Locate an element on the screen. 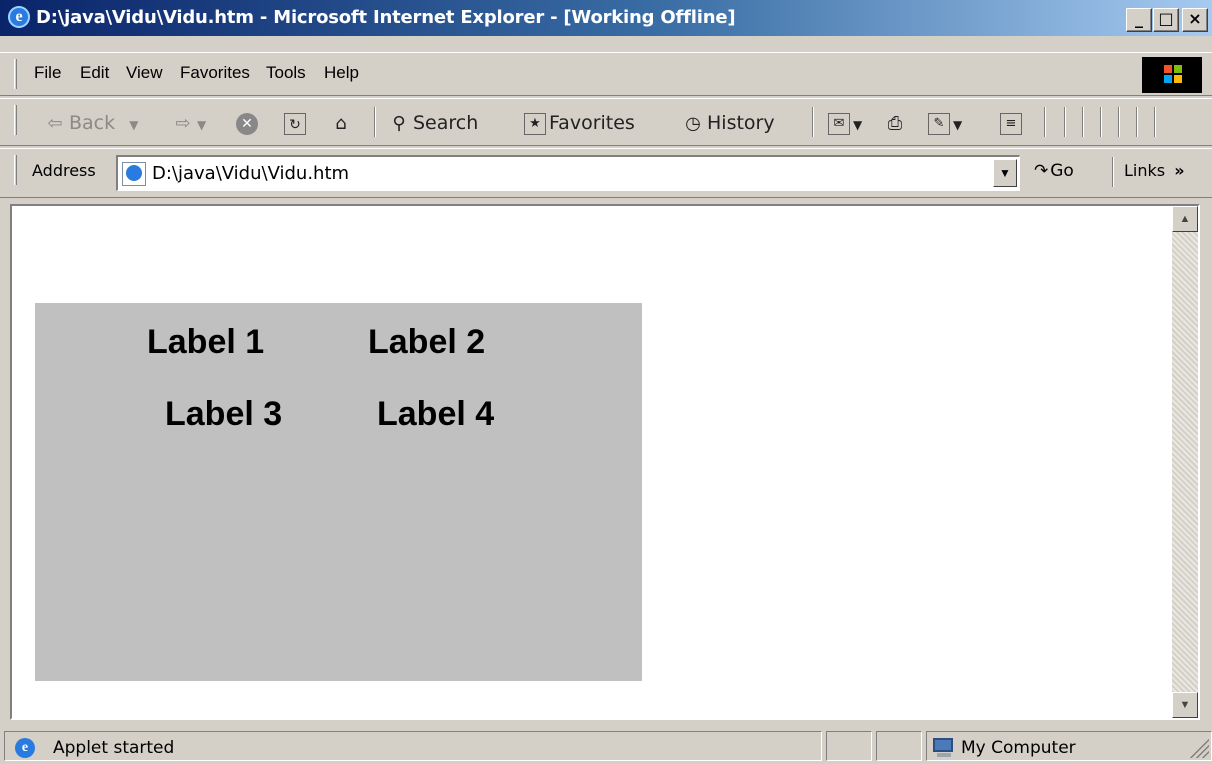 This screenshot has height=764, width=1212. discuss-button: ≡ is located at coordinates (1012, 123).